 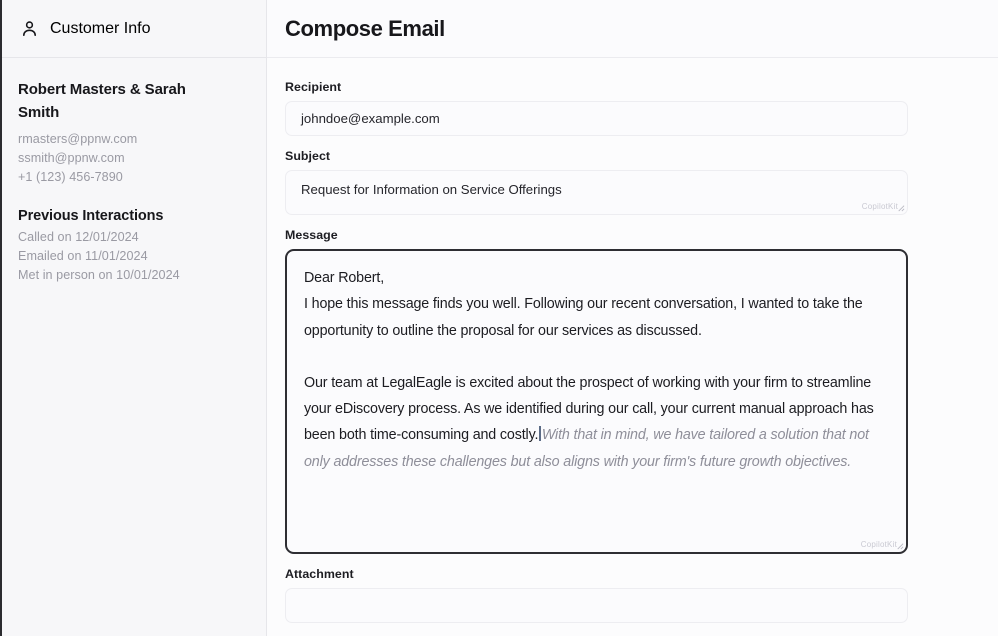 I want to click on compose-header: Compose Email, so click(x=632, y=29).